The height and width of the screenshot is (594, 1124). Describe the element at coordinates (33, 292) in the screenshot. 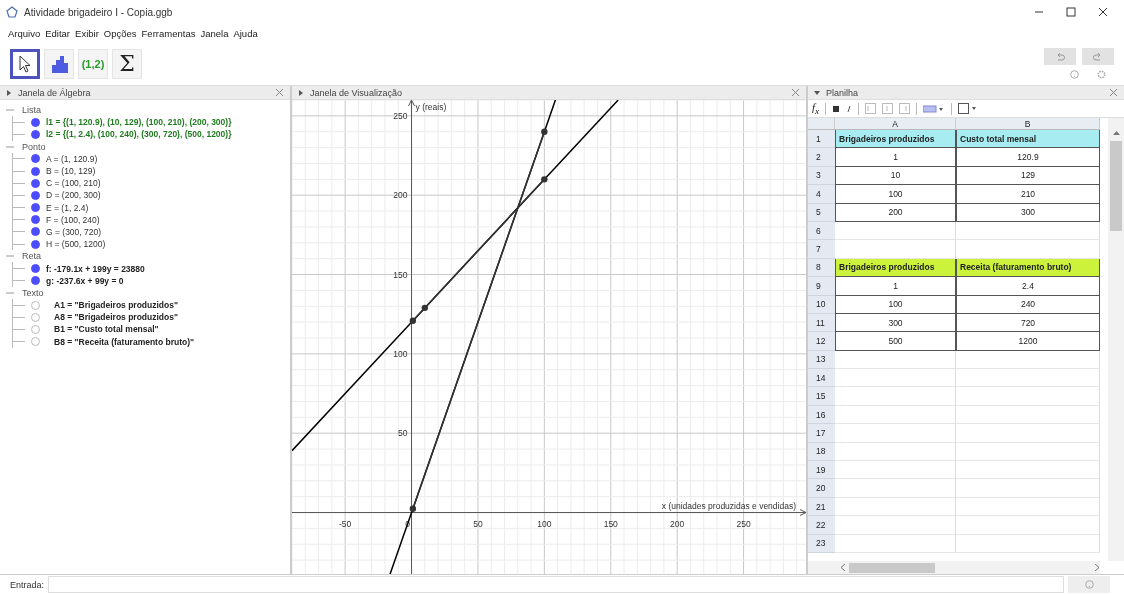

I see `category-label: Texto` at that location.